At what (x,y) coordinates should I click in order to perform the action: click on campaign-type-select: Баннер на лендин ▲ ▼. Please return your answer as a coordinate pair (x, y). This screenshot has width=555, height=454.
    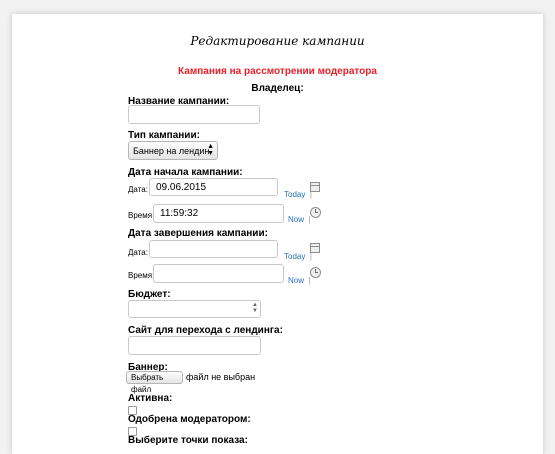
    Looking at the image, I should click on (173, 150).